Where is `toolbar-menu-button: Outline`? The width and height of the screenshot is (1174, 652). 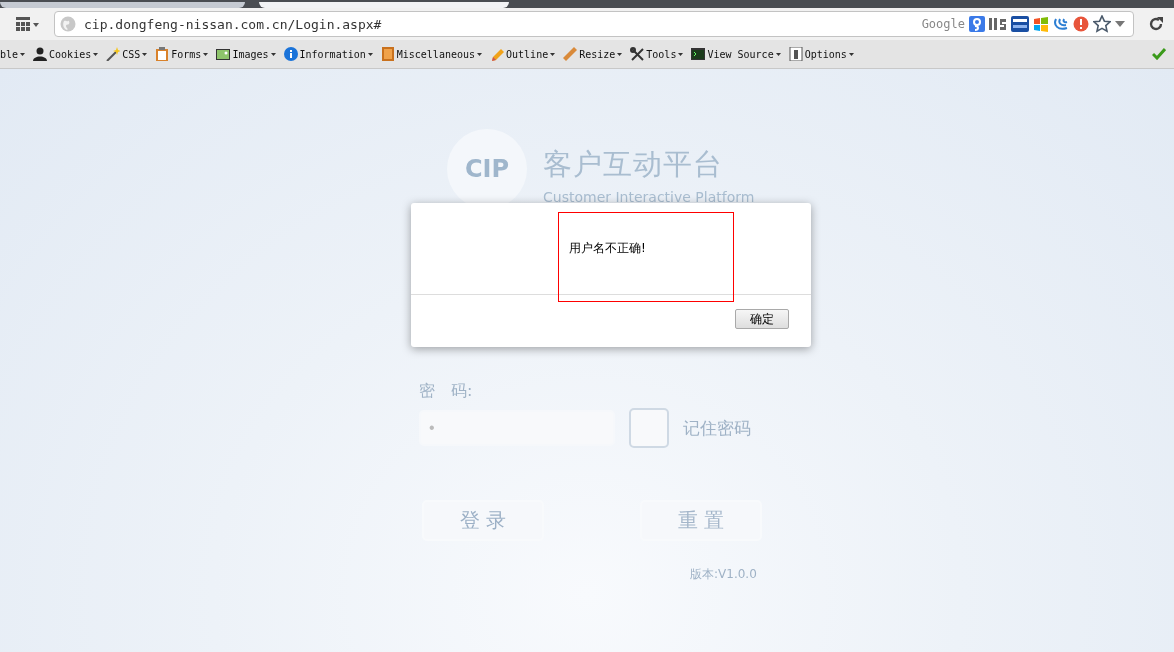
toolbar-menu-button: Outline is located at coordinates (523, 54).